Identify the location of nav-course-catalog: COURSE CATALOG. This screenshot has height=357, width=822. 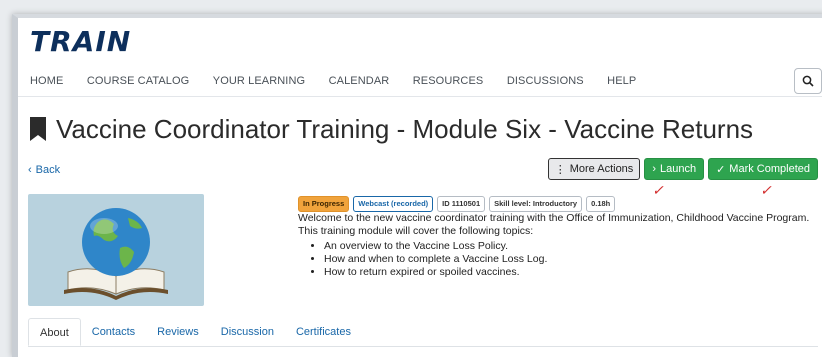
(138, 81).